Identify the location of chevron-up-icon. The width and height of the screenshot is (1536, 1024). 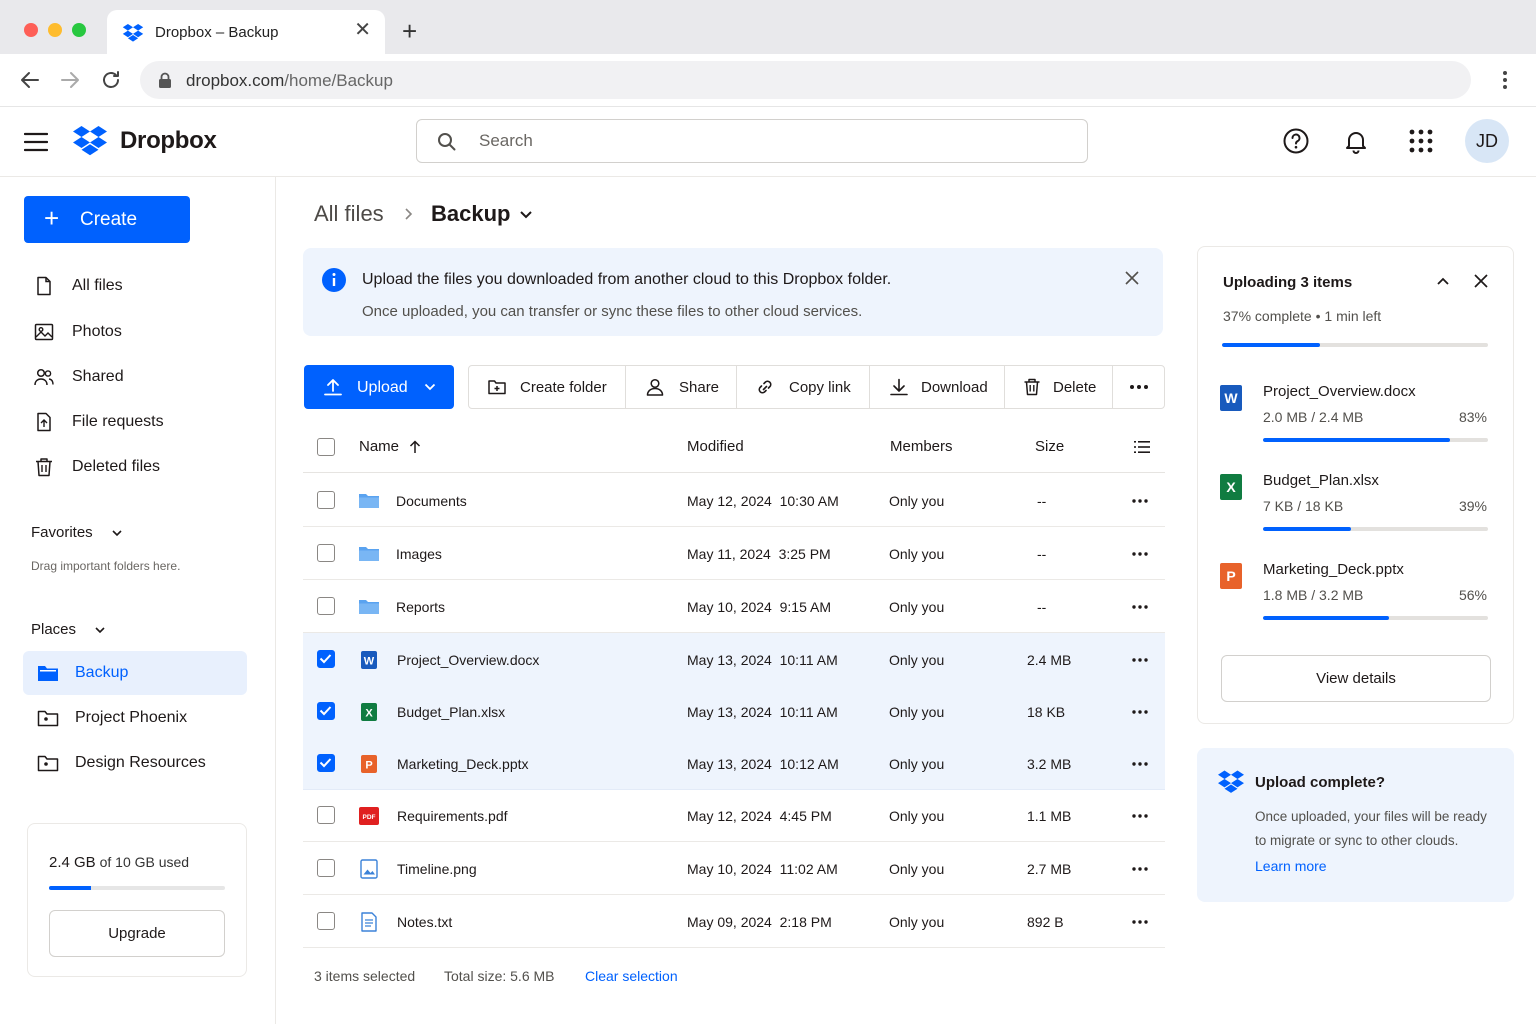
(1443, 281).